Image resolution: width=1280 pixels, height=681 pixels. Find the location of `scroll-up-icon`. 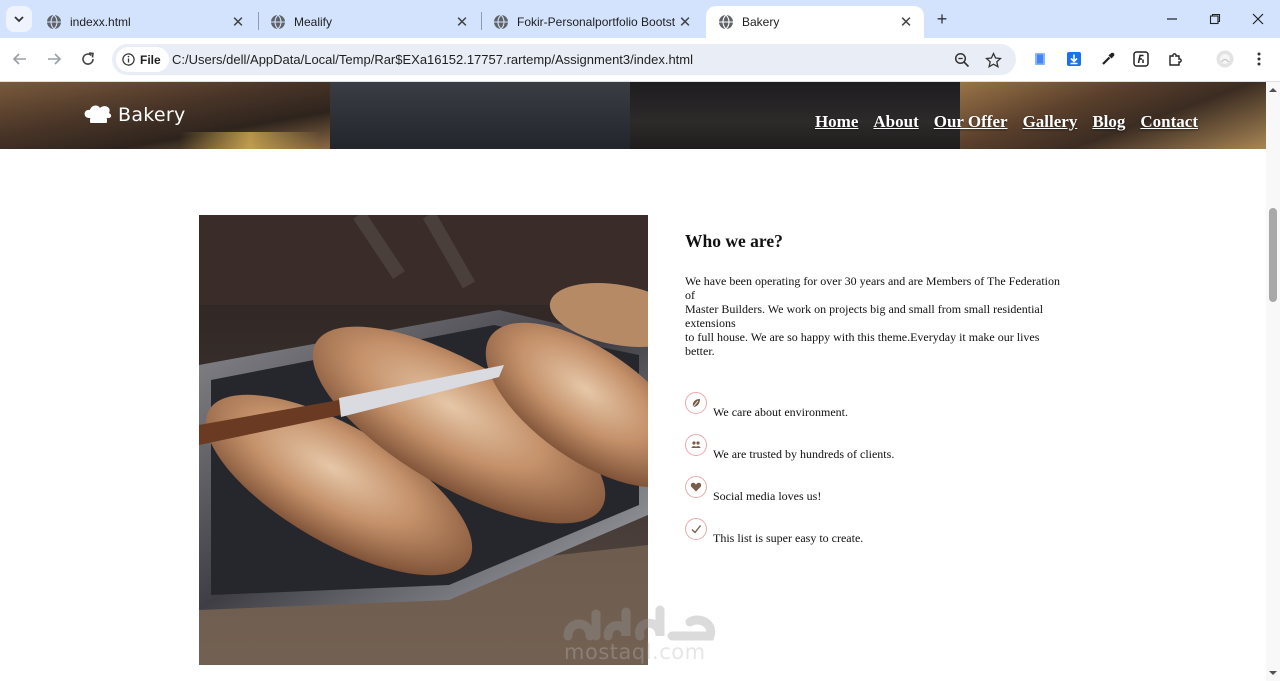

scroll-up-icon is located at coordinates (1273, 90).